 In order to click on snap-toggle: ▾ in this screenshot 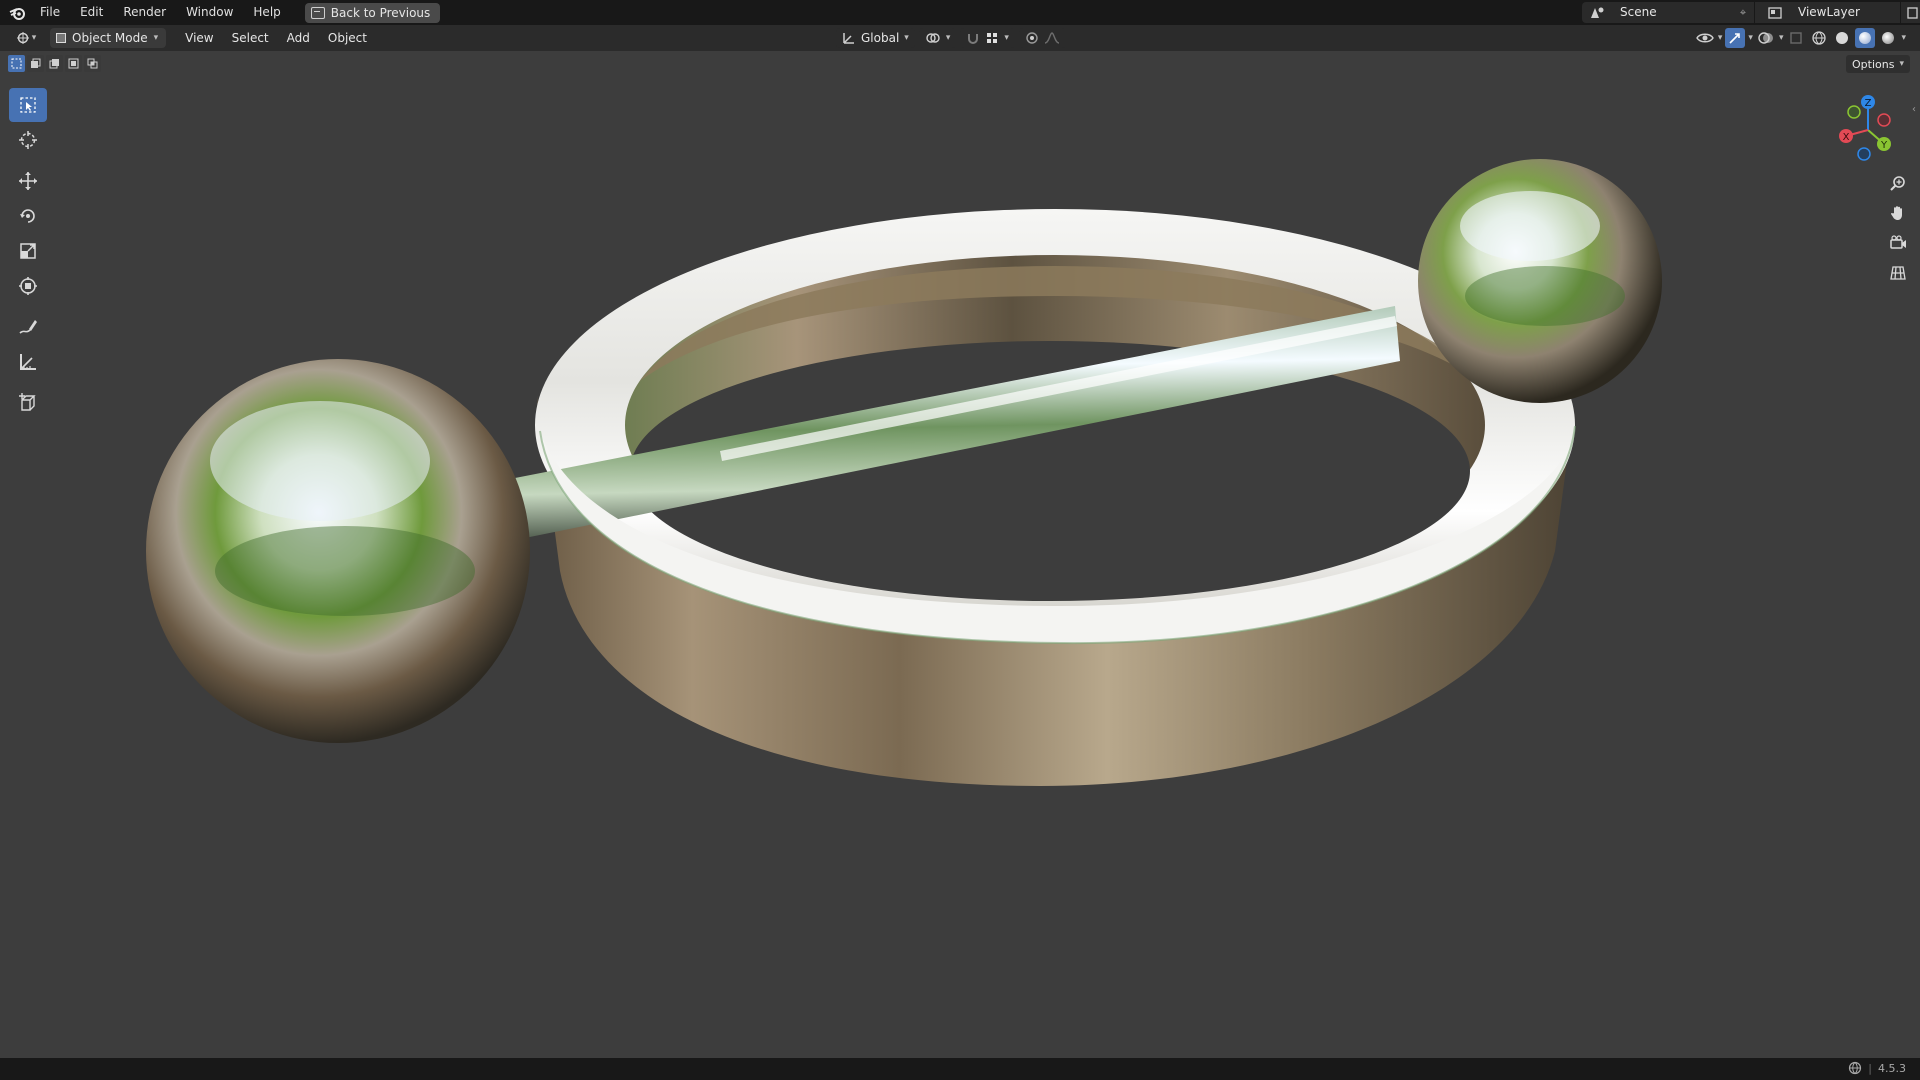, I will do `click(987, 38)`.